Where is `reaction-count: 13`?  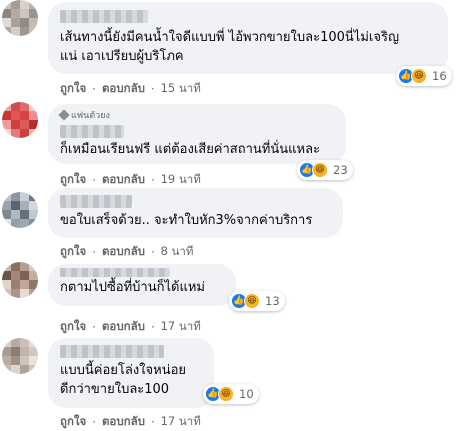
reaction-count: 13 is located at coordinates (272, 301).